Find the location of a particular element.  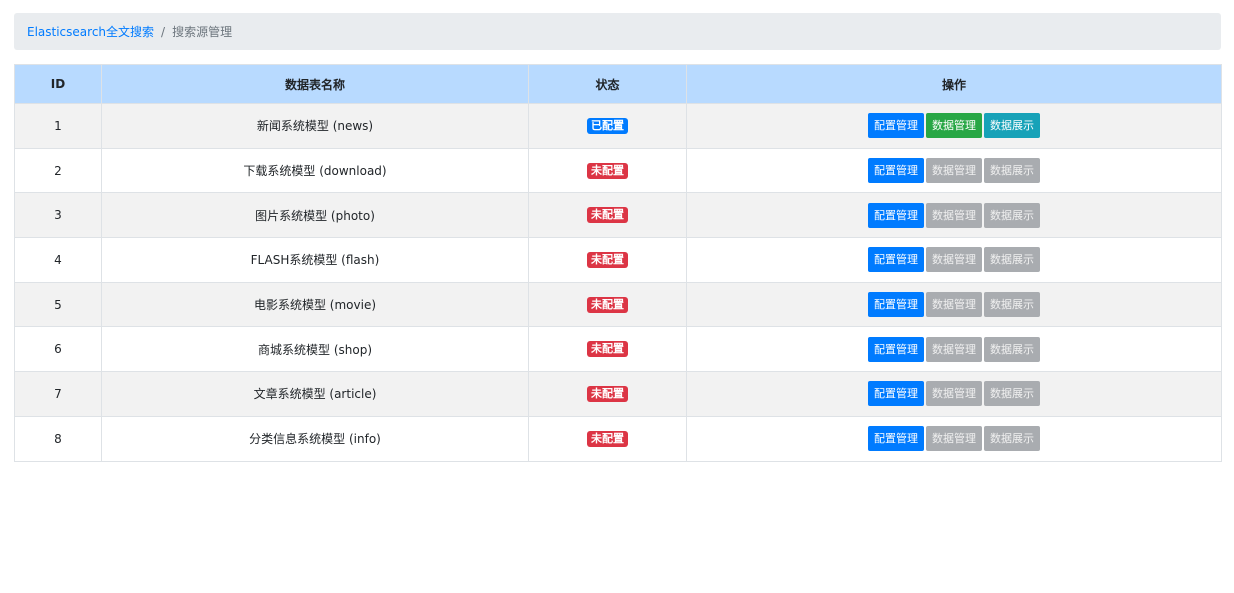

cell-id: 1 is located at coordinates (58, 126).